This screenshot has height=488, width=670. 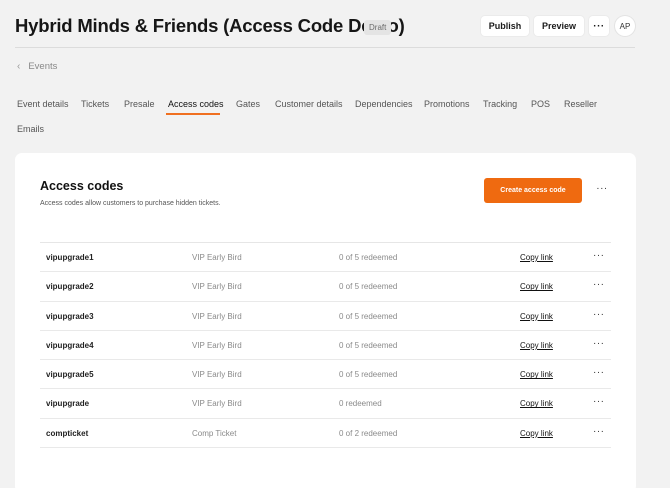 I want to click on tab-reseller: Reseller, so click(x=580, y=104).